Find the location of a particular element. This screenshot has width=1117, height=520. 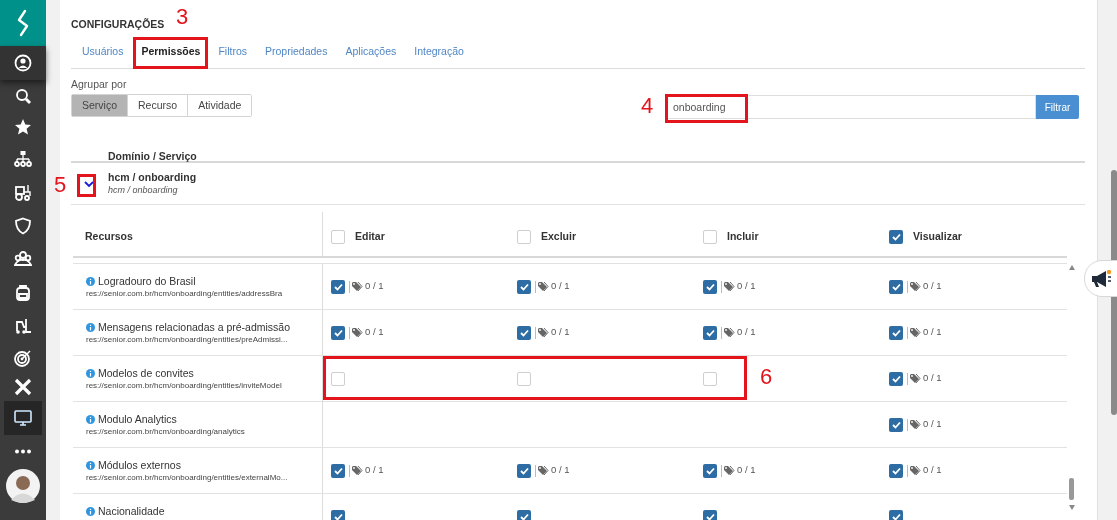

page-title: CONFIGURAÇÕES is located at coordinates (118, 24).